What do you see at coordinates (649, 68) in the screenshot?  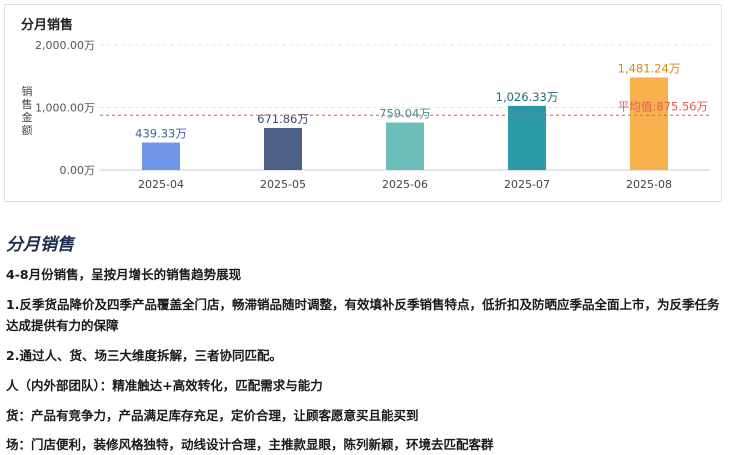 I see `bar-value-label: 1,481.24万` at bounding box center [649, 68].